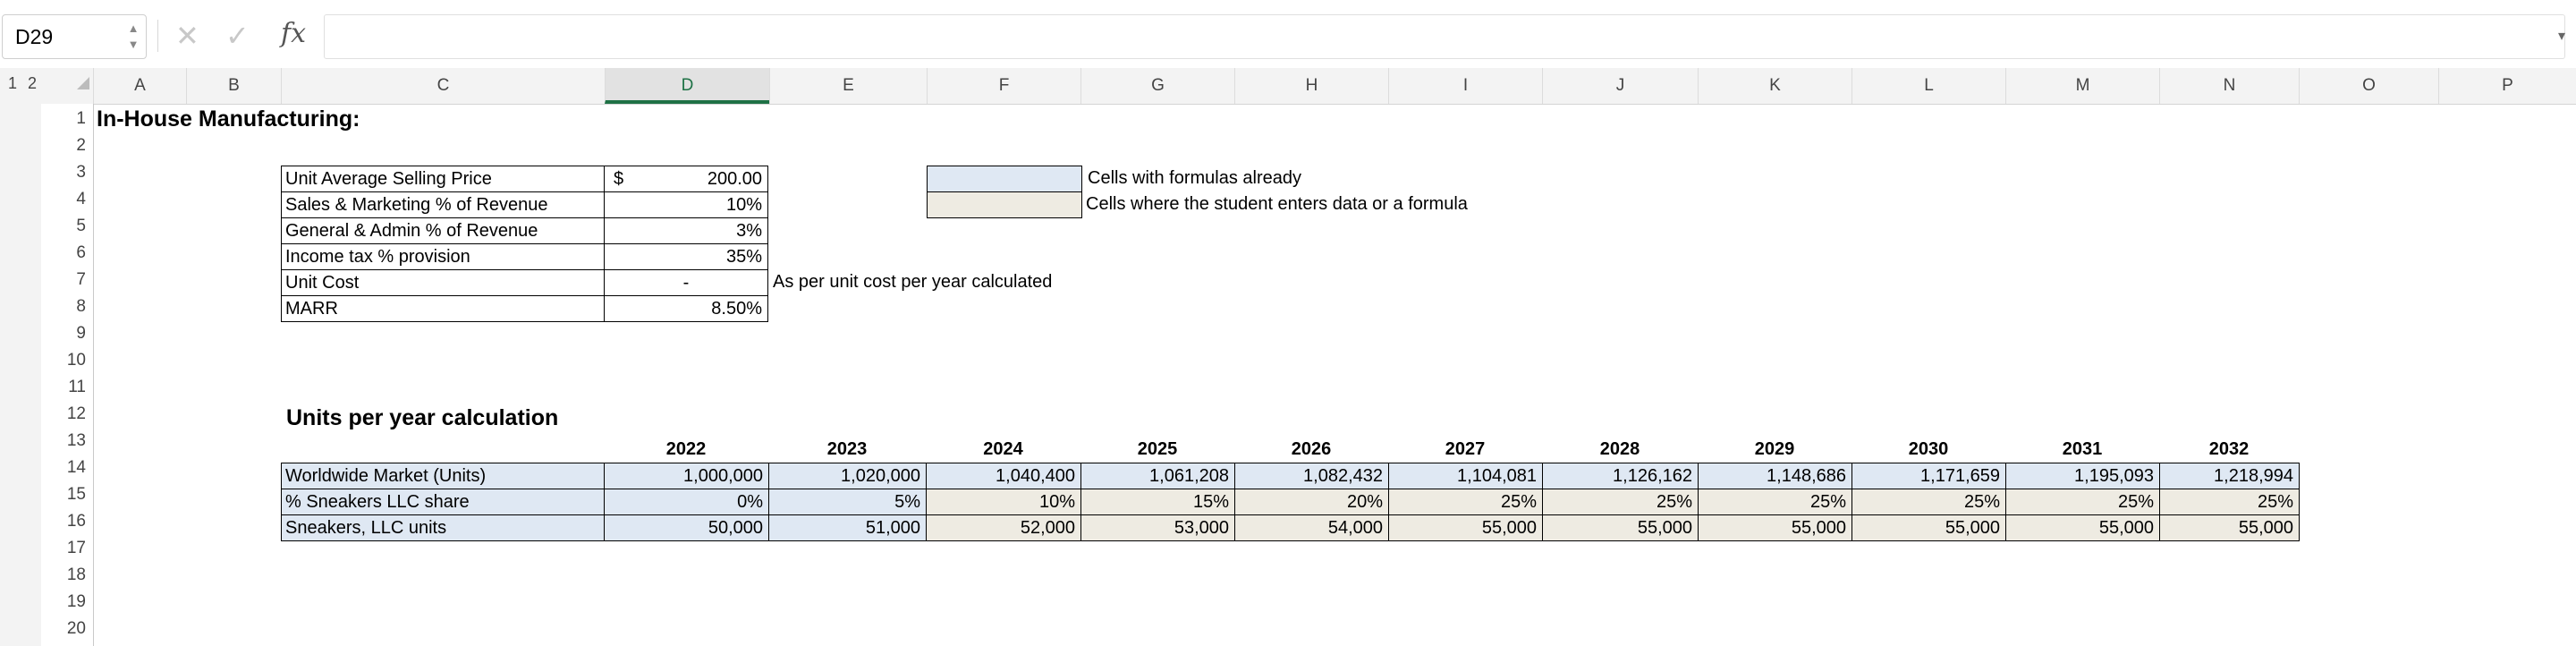 This screenshot has height=646, width=2576. I want to click on units-row-label: % Sneakers LLC share, so click(443, 502).